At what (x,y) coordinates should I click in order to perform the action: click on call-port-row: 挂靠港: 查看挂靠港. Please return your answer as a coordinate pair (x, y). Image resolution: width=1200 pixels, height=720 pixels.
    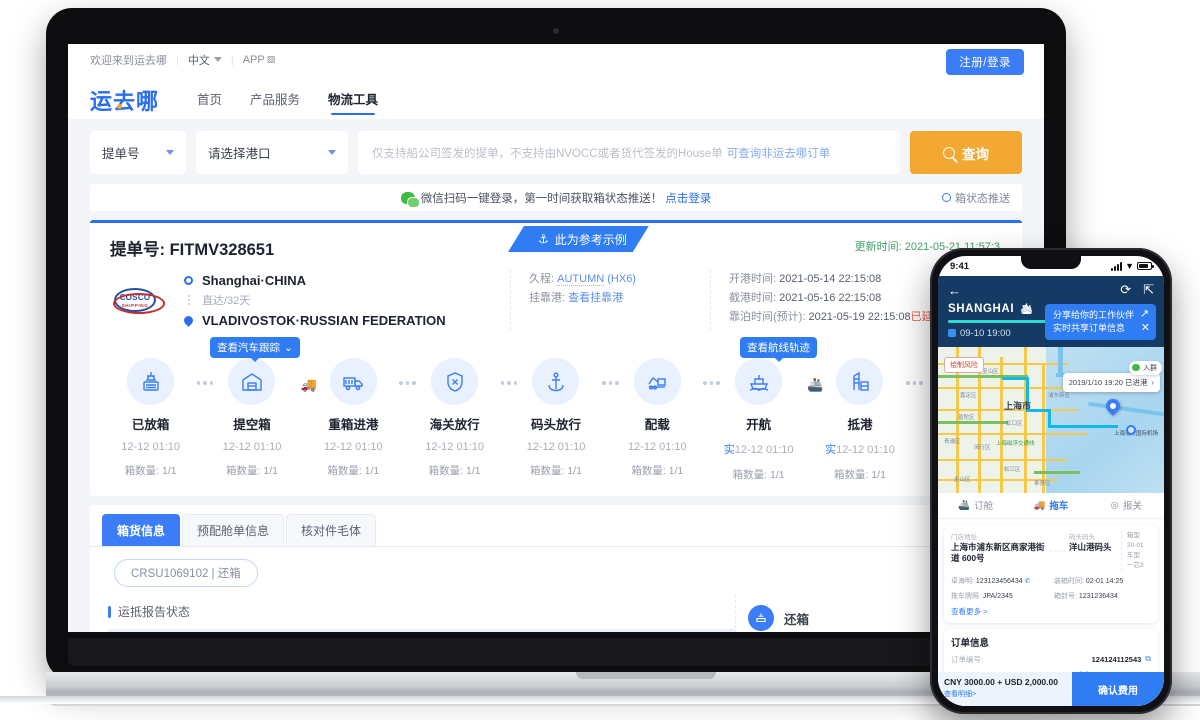
    Looking at the image, I should click on (619, 298).